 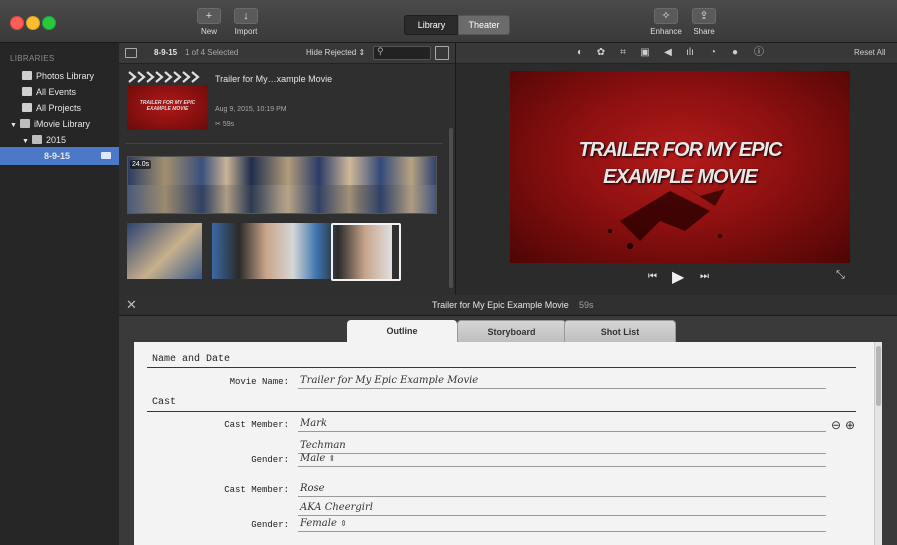 I want to click on remove-cast-icon: ⊖, so click(x=836, y=425).